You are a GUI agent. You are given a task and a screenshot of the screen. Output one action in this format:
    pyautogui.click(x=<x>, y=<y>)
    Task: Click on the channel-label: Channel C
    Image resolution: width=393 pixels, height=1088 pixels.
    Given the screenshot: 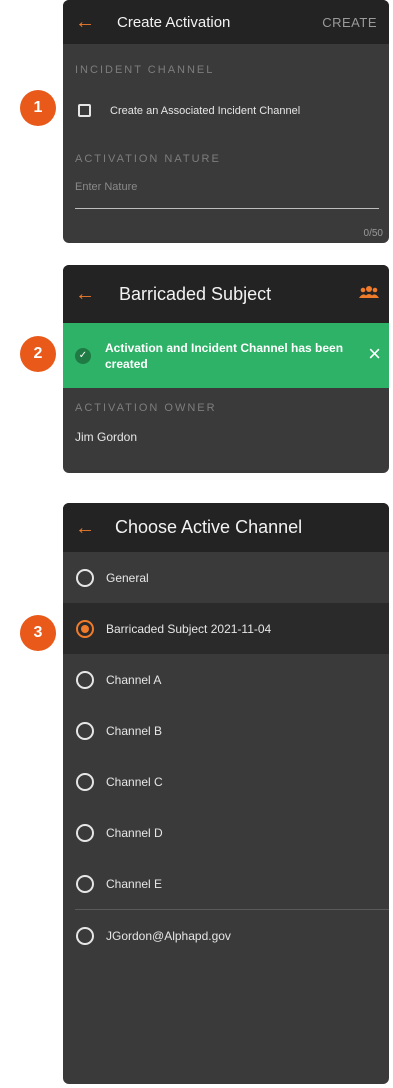 What is the action you would take?
    pyautogui.click(x=134, y=781)
    